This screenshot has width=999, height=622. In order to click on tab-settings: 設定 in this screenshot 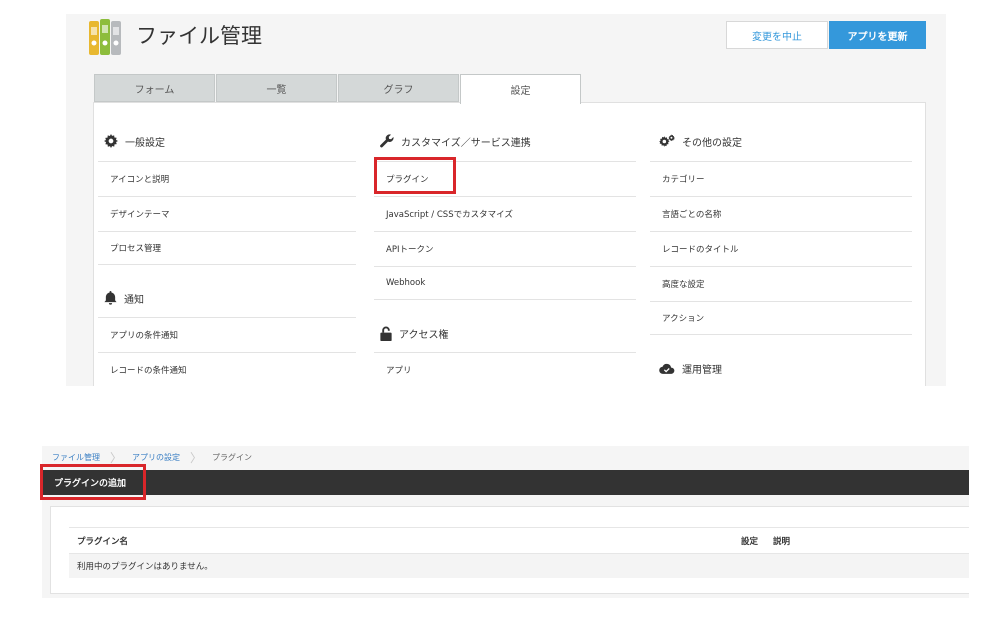, I will do `click(520, 89)`.